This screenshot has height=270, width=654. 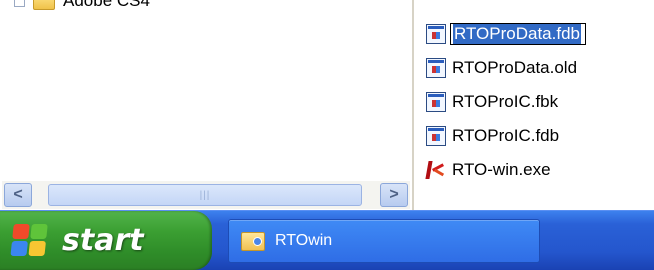 I want to click on file-item-rtoprodata-fdb: RTOProData.fdb, so click(x=506, y=34).